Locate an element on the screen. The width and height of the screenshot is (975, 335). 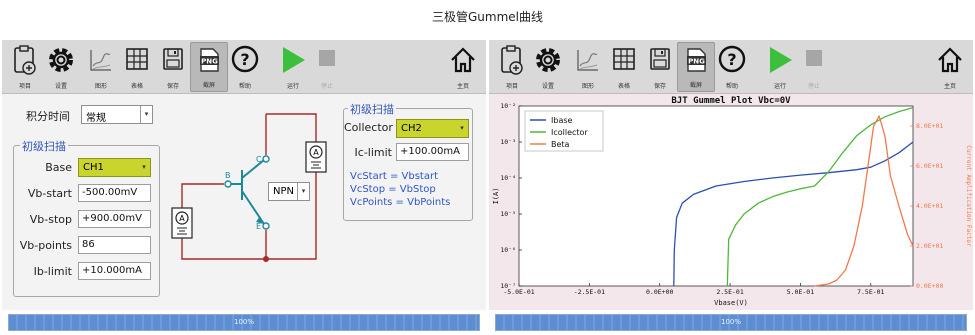
ib-limit-field: +10.000mA is located at coordinates (114, 271).